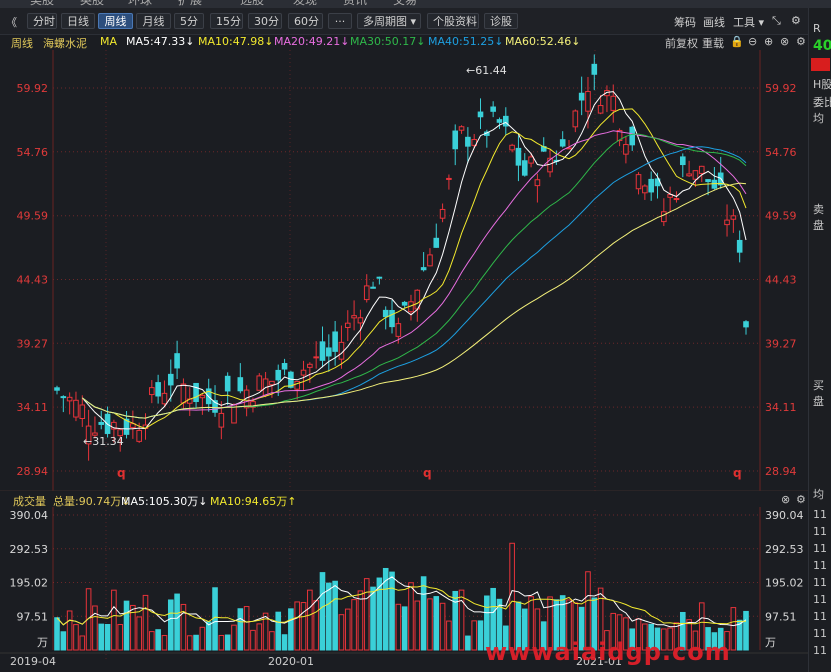  Describe the element at coordinates (822, 84) in the screenshot. I see `h-share-label: H股` at that location.